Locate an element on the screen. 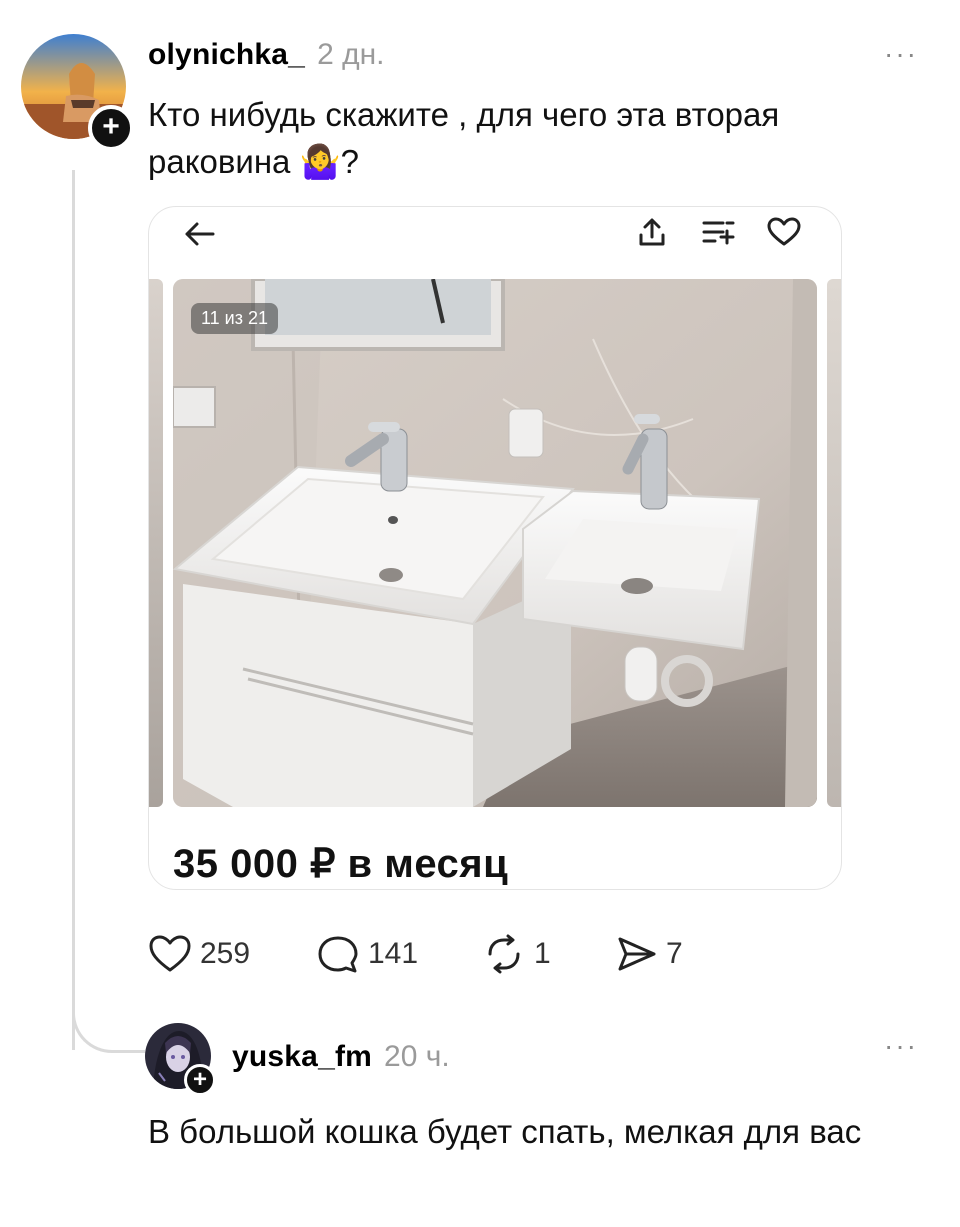  follow-reply-author-icon: + is located at coordinates (200, 1080).